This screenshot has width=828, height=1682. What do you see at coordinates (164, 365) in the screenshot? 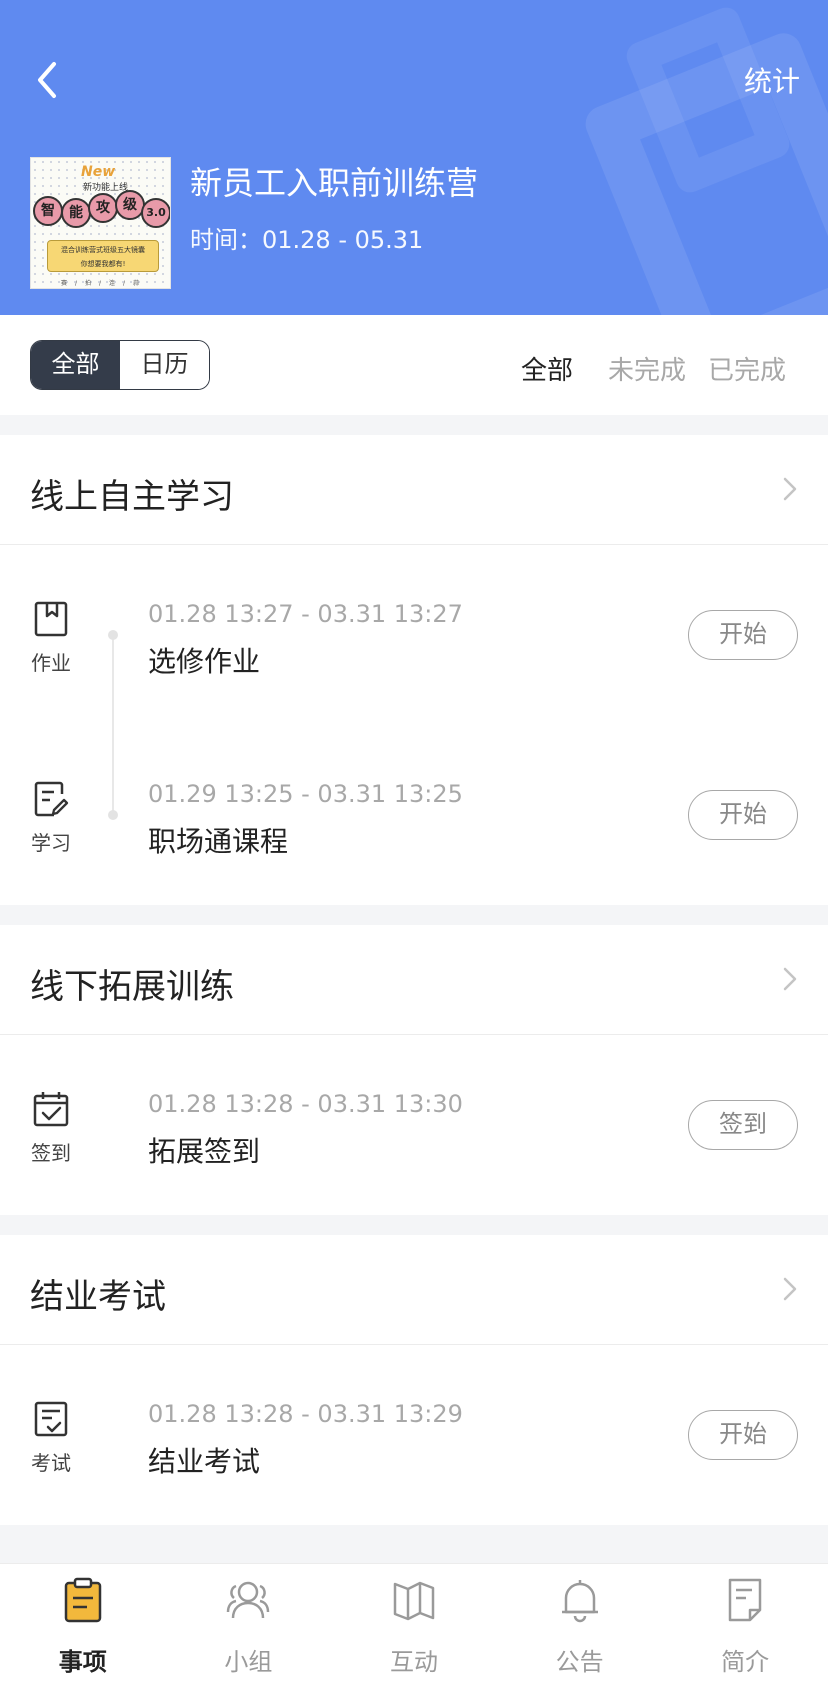
I see `view-calendar-tab: 日历` at bounding box center [164, 365].